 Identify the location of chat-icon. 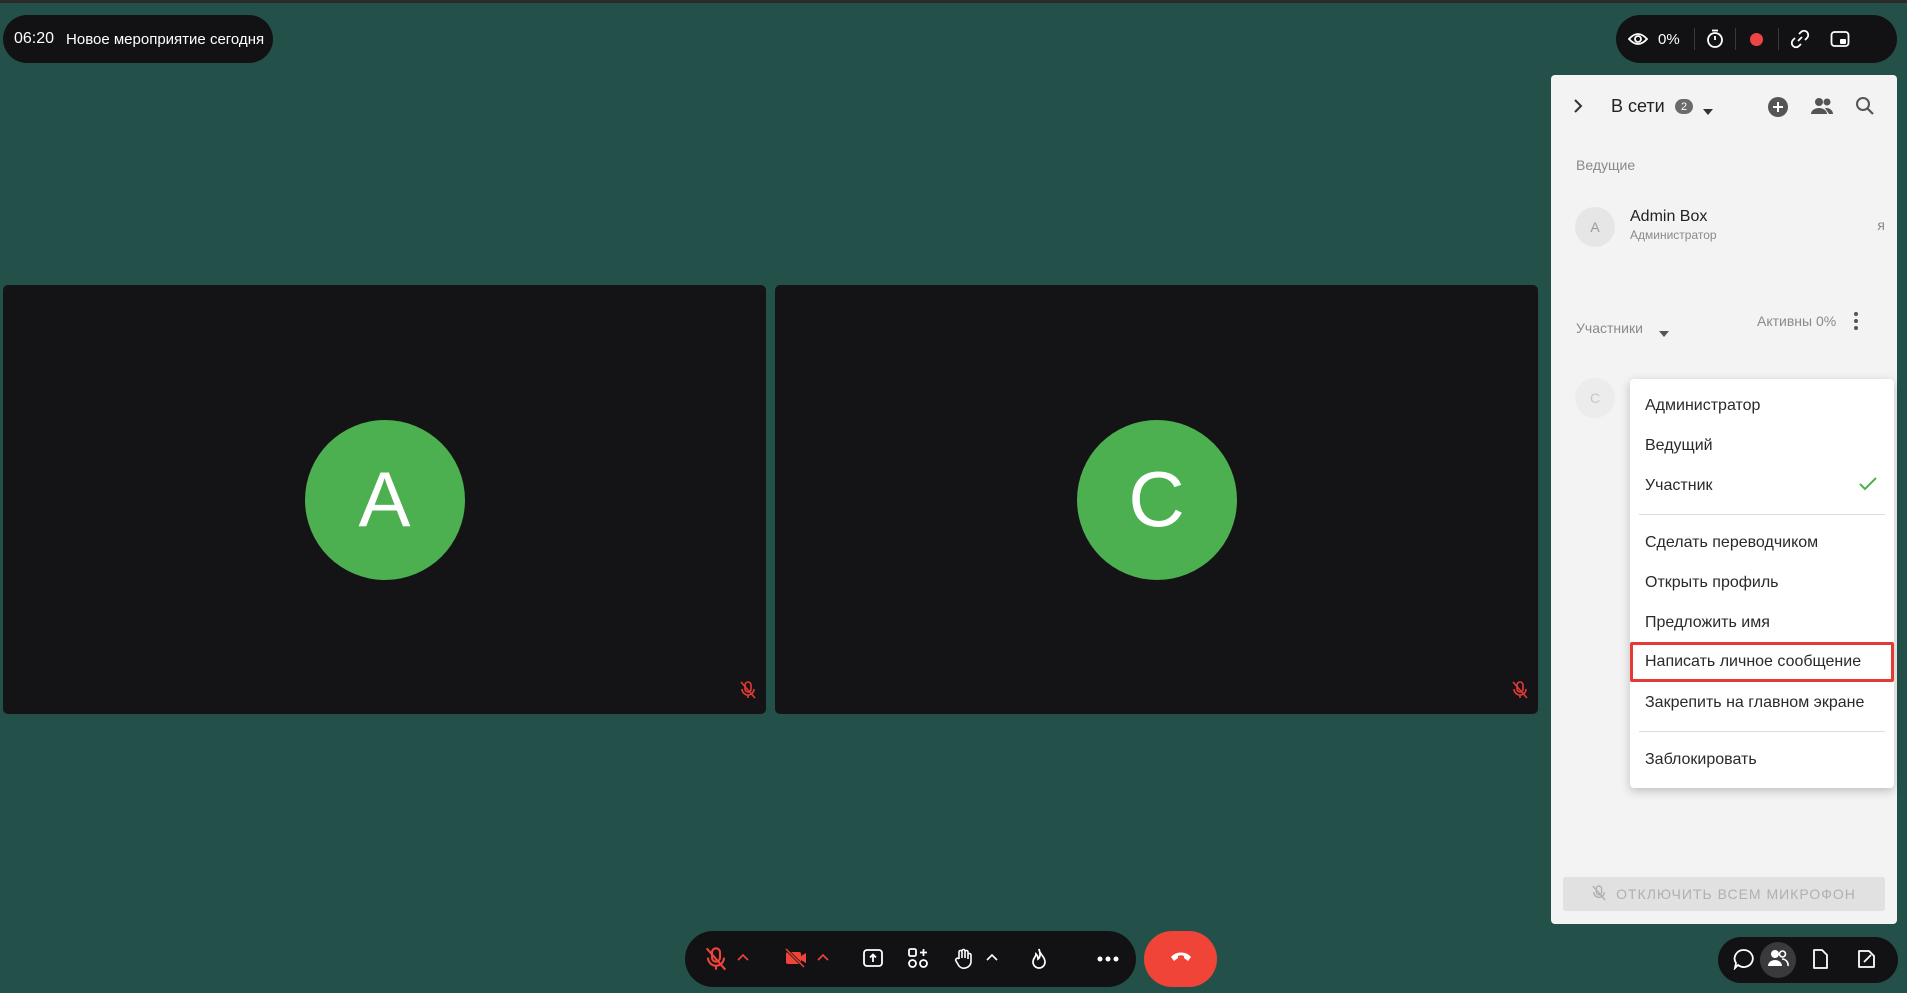
(1744, 959).